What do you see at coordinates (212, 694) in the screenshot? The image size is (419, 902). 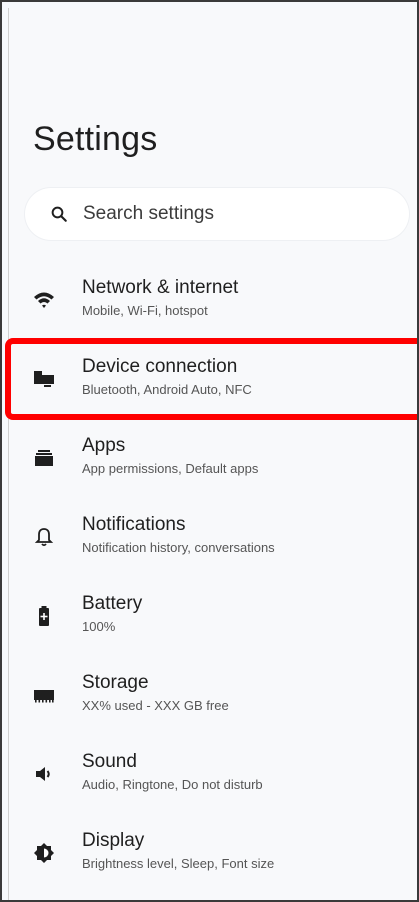 I see `settings-item-storage: Storage XX% used - XXX GB free` at bounding box center [212, 694].